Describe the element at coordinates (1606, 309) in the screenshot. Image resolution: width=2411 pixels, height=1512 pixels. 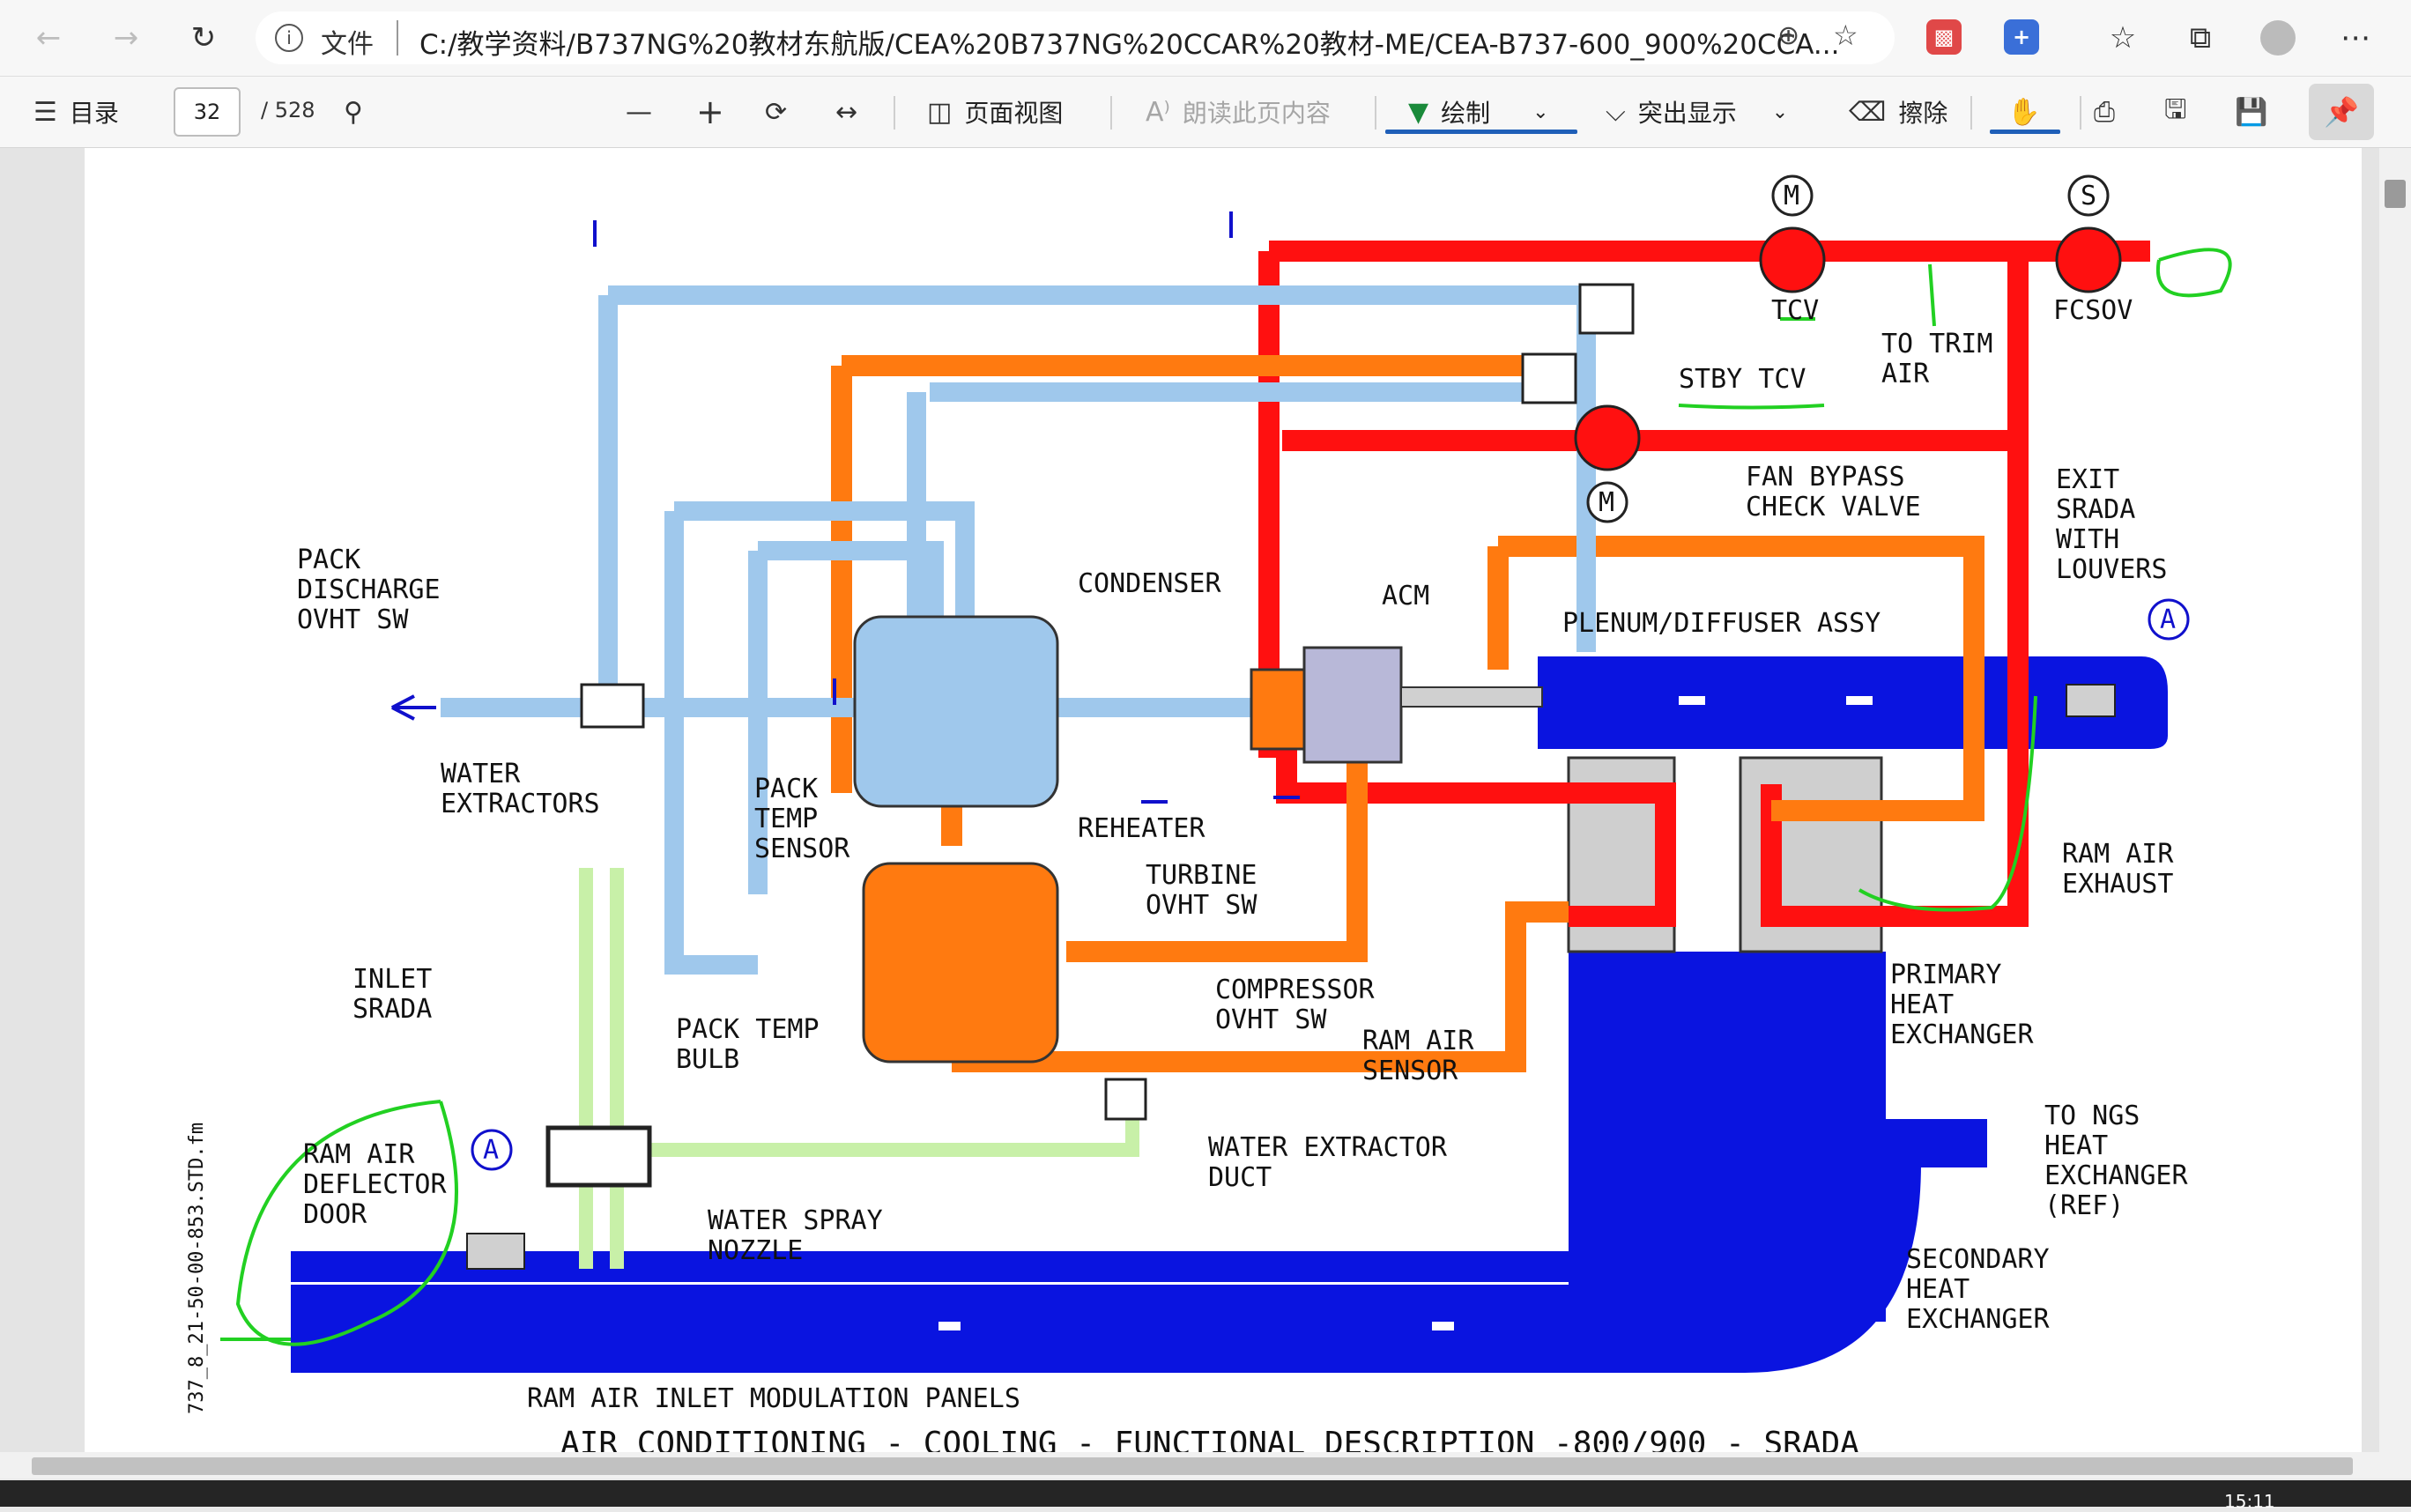
I see `controller-box` at that location.